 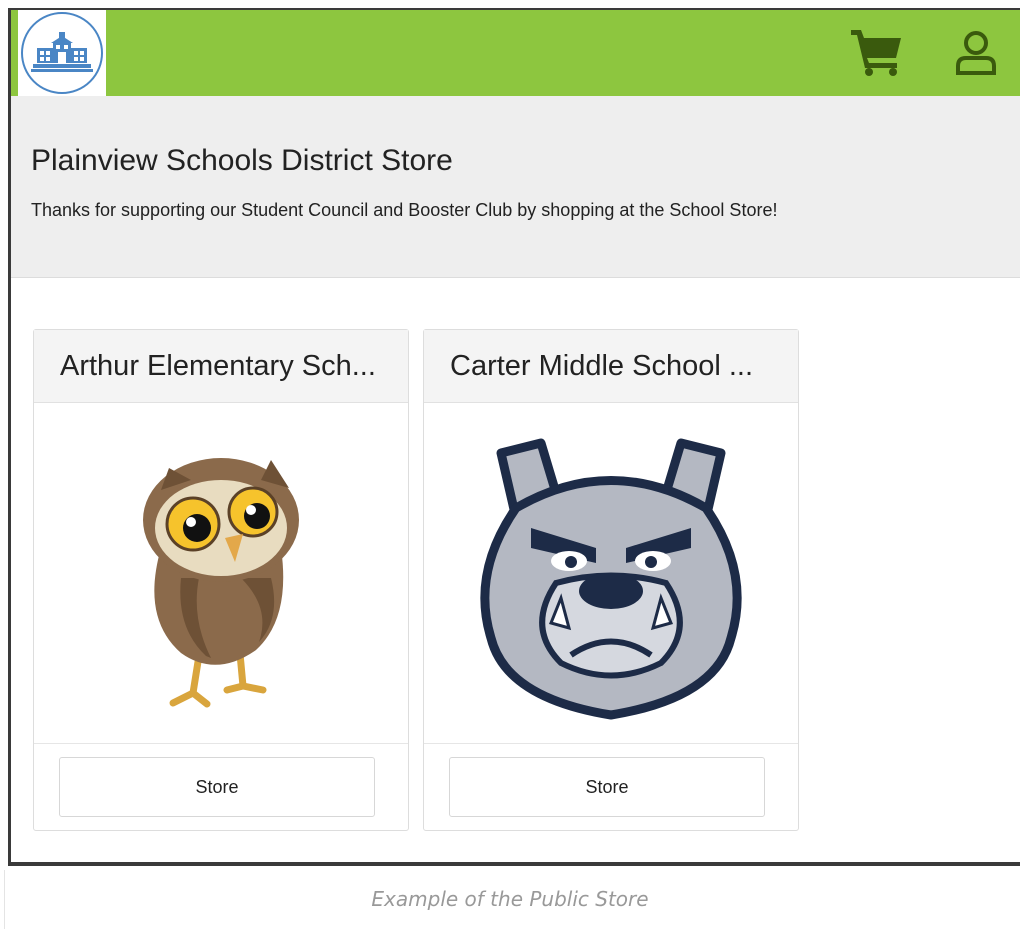 I want to click on district-logo, so click(x=62, y=53).